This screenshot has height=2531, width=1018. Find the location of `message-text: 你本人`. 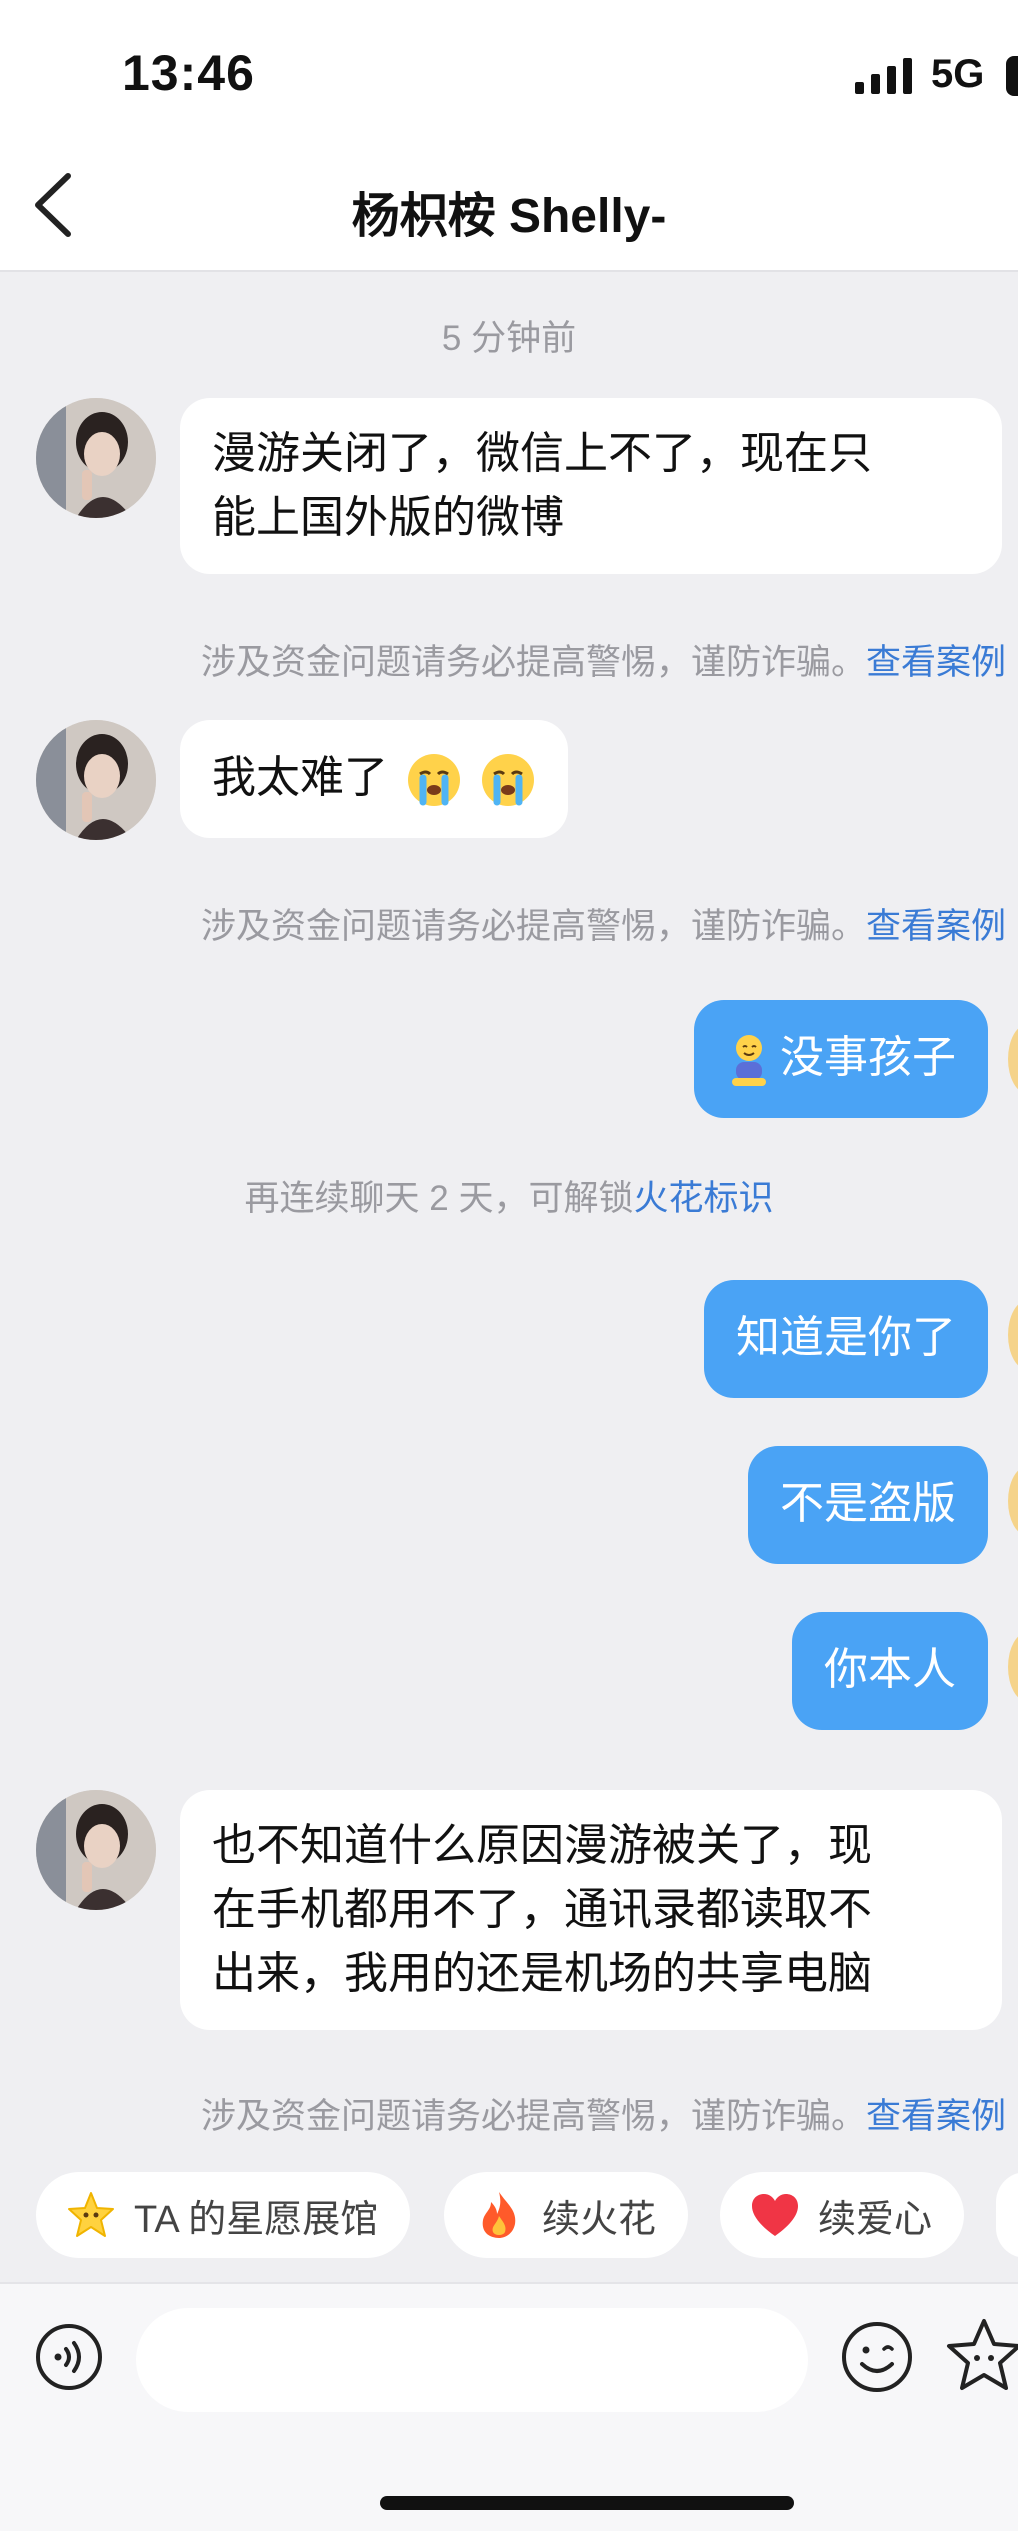

message-text: 你本人 is located at coordinates (890, 1669).